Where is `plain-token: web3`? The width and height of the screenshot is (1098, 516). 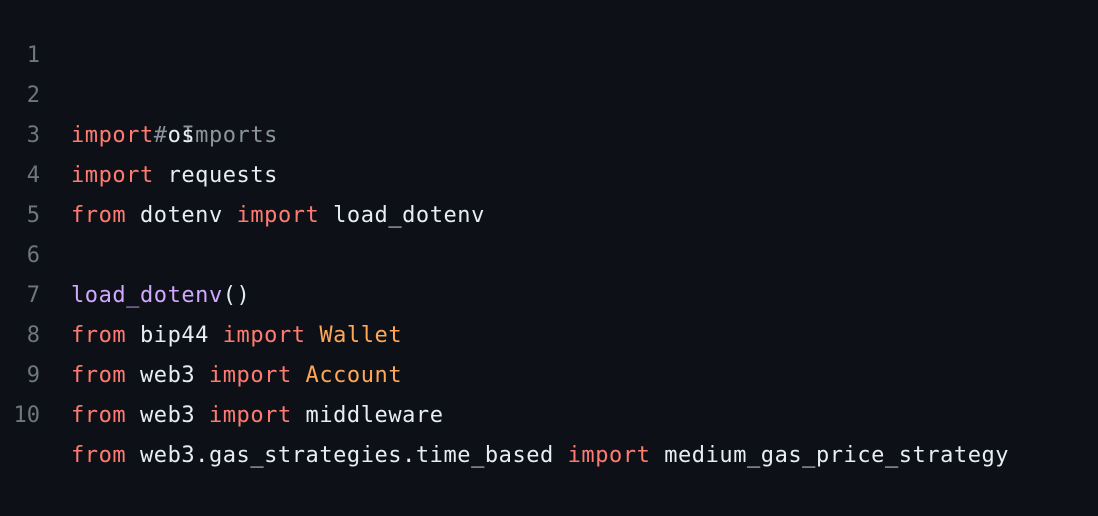 plain-token: web3 is located at coordinates (167, 415).